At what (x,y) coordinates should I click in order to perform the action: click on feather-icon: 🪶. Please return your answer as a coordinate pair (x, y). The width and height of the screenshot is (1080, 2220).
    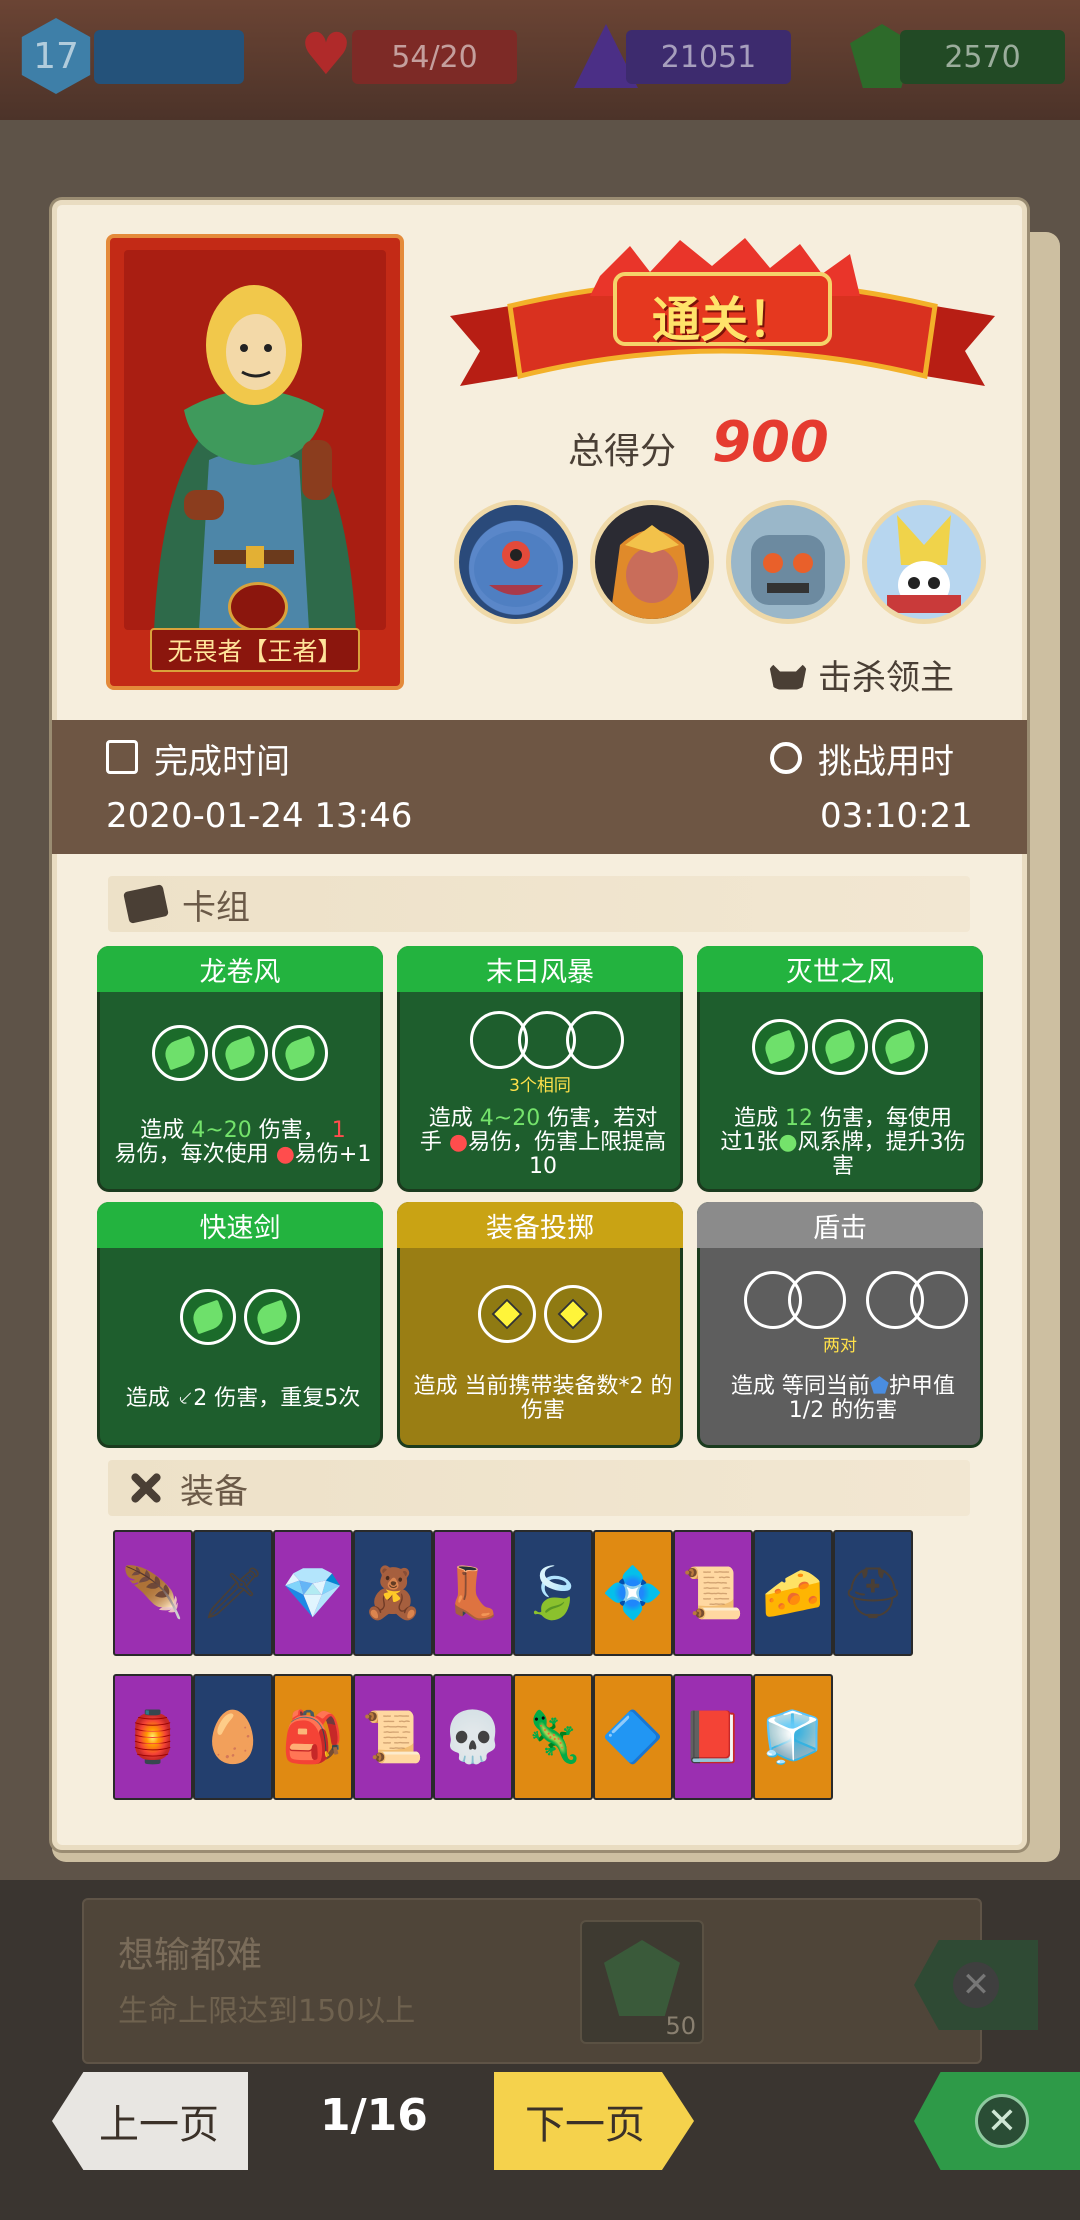
    Looking at the image, I should click on (153, 1593).